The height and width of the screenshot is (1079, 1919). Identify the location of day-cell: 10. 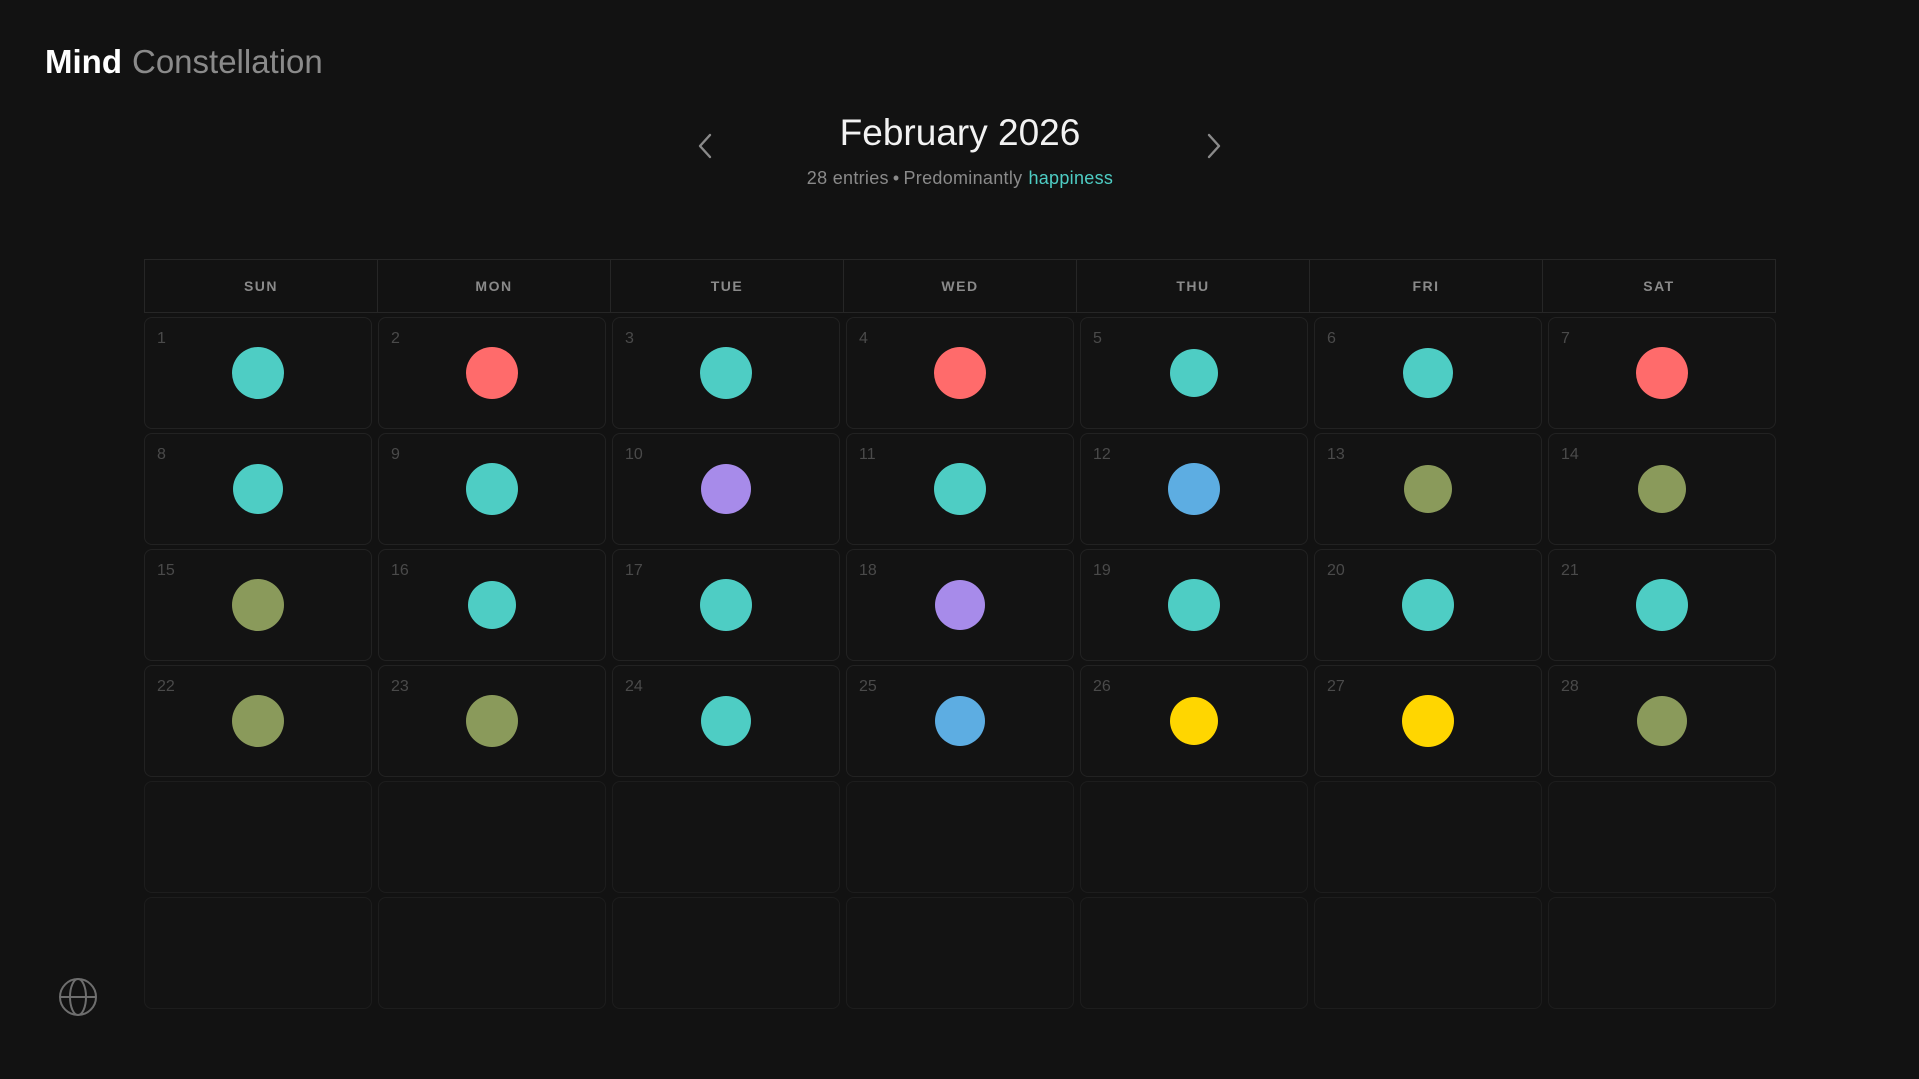
(726, 489).